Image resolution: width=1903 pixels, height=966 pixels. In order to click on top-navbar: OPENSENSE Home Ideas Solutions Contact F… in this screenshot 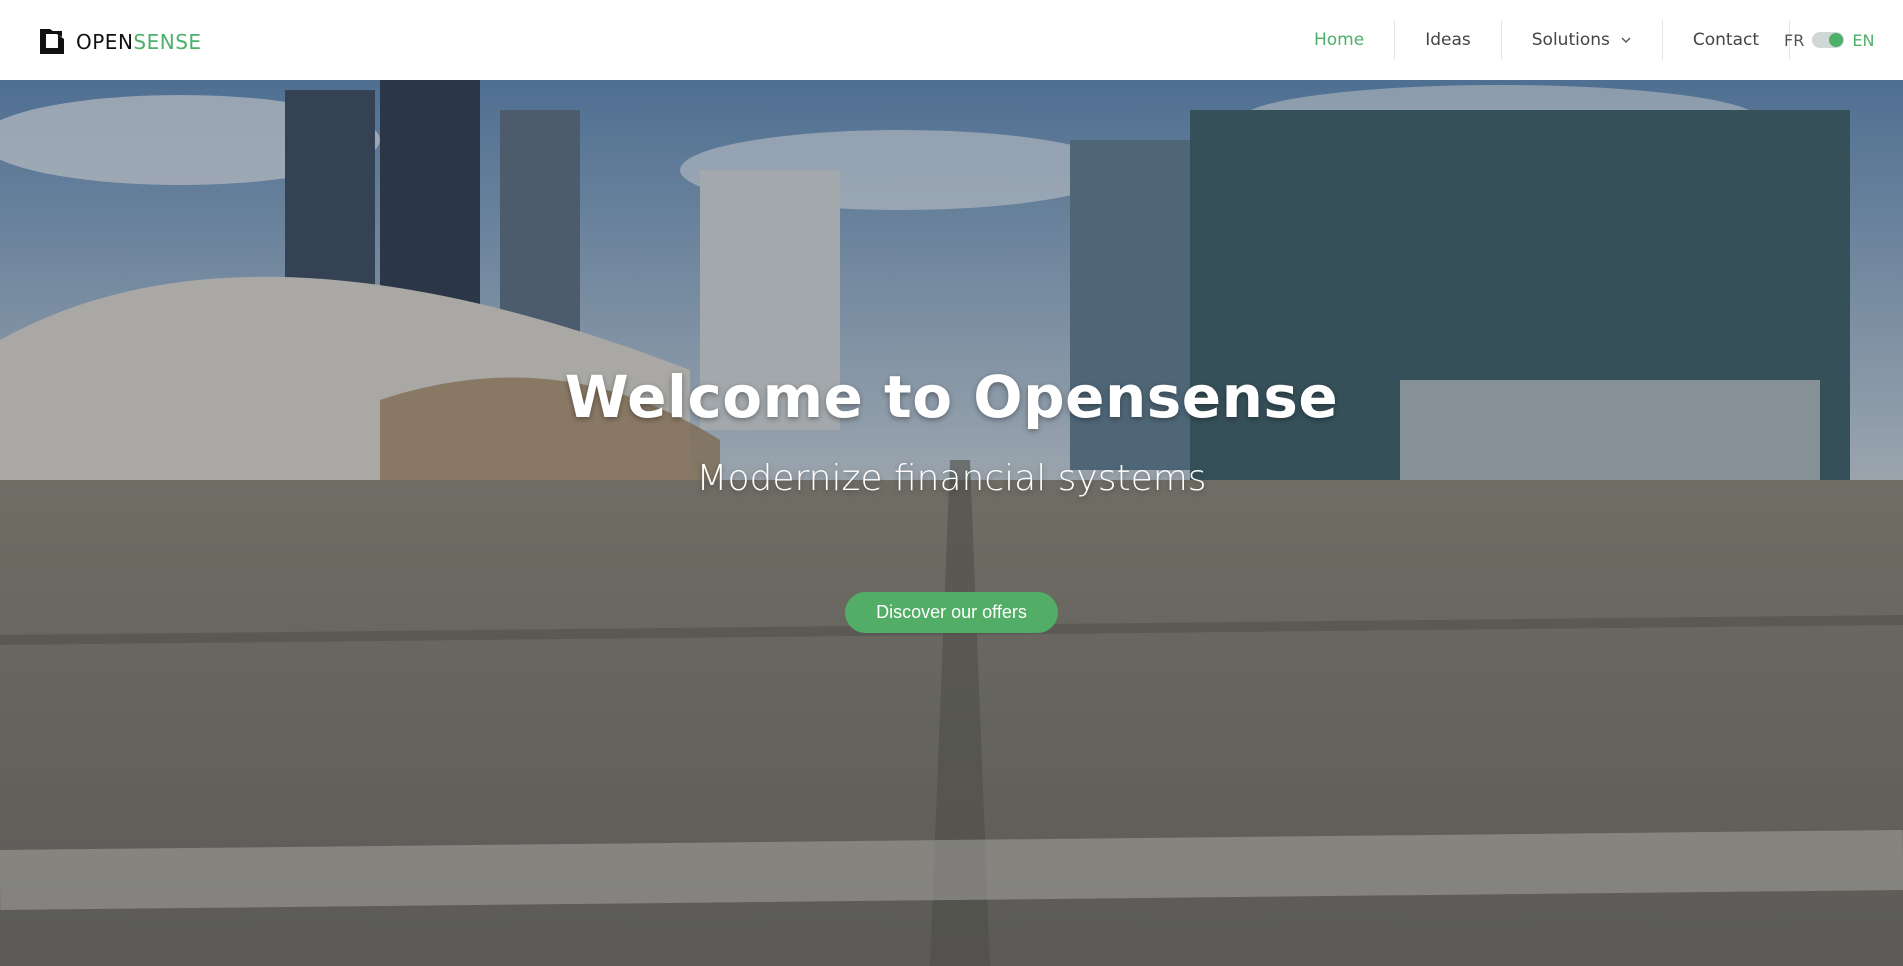, I will do `click(951, 40)`.